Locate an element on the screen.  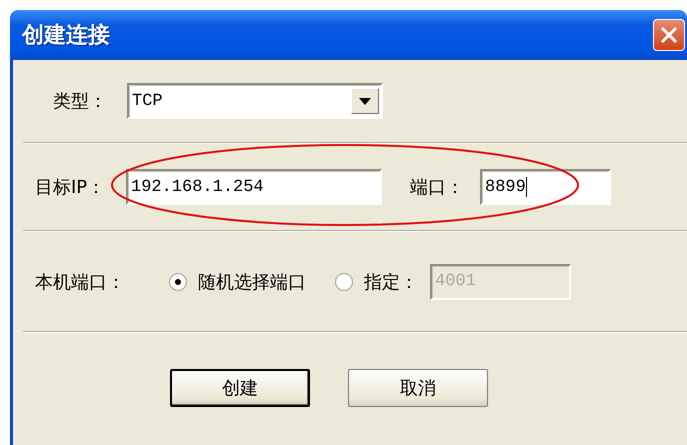
radio-label: 指定： is located at coordinates (391, 282).